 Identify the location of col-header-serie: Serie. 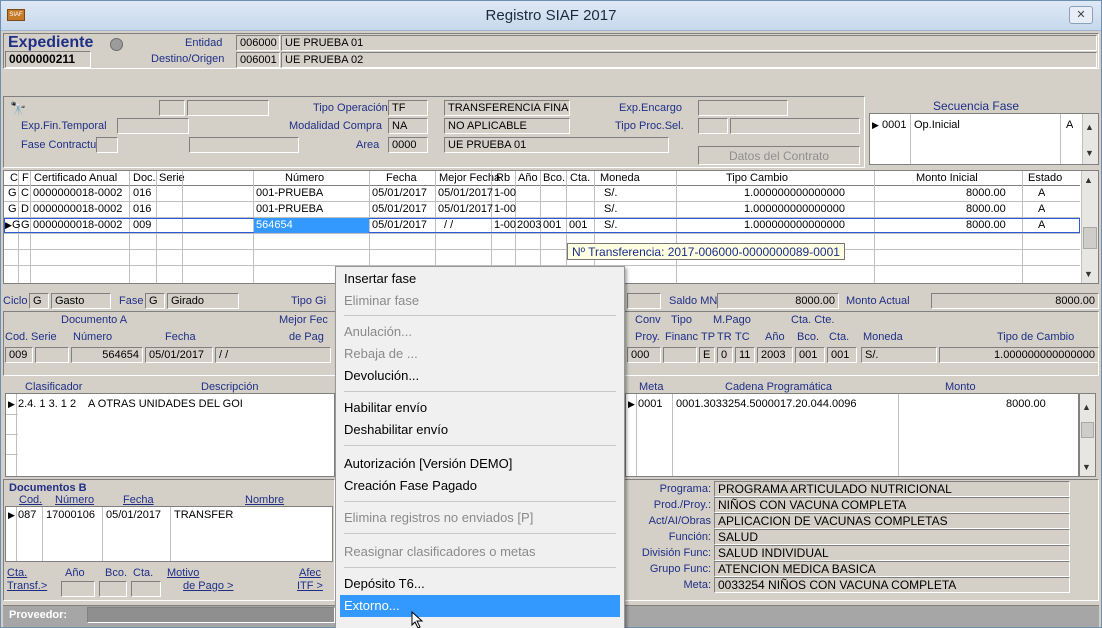
(172, 178).